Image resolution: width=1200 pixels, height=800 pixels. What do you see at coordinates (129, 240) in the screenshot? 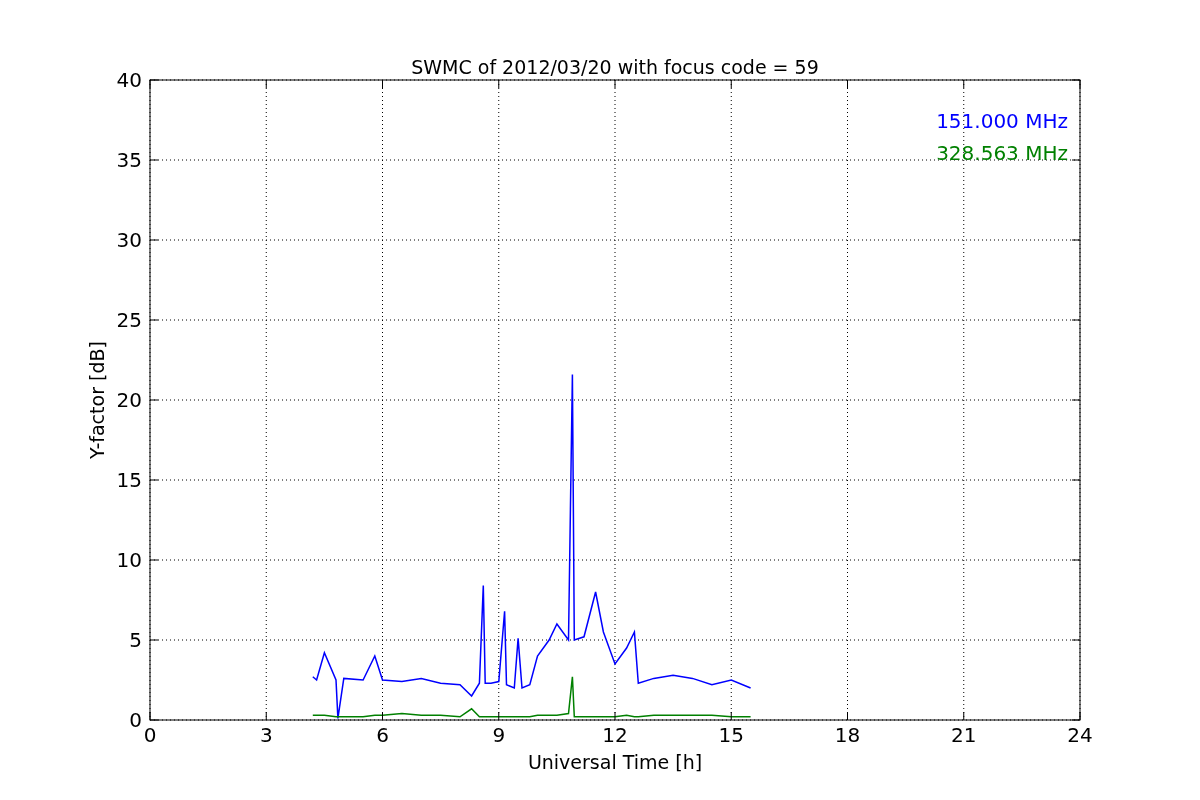
I see `y-tick-label: 30` at bounding box center [129, 240].